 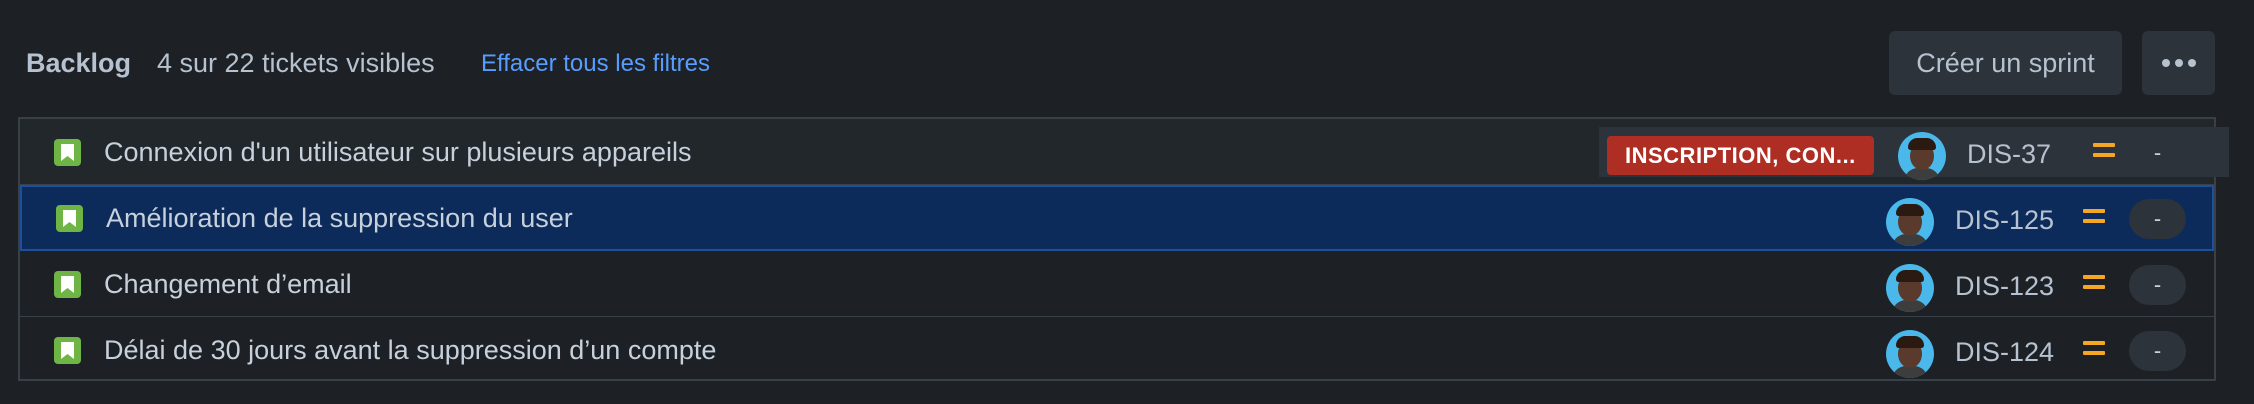 What do you see at coordinates (595, 64) in the screenshot?
I see `clear-filters-link: Effacer tous les filtres` at bounding box center [595, 64].